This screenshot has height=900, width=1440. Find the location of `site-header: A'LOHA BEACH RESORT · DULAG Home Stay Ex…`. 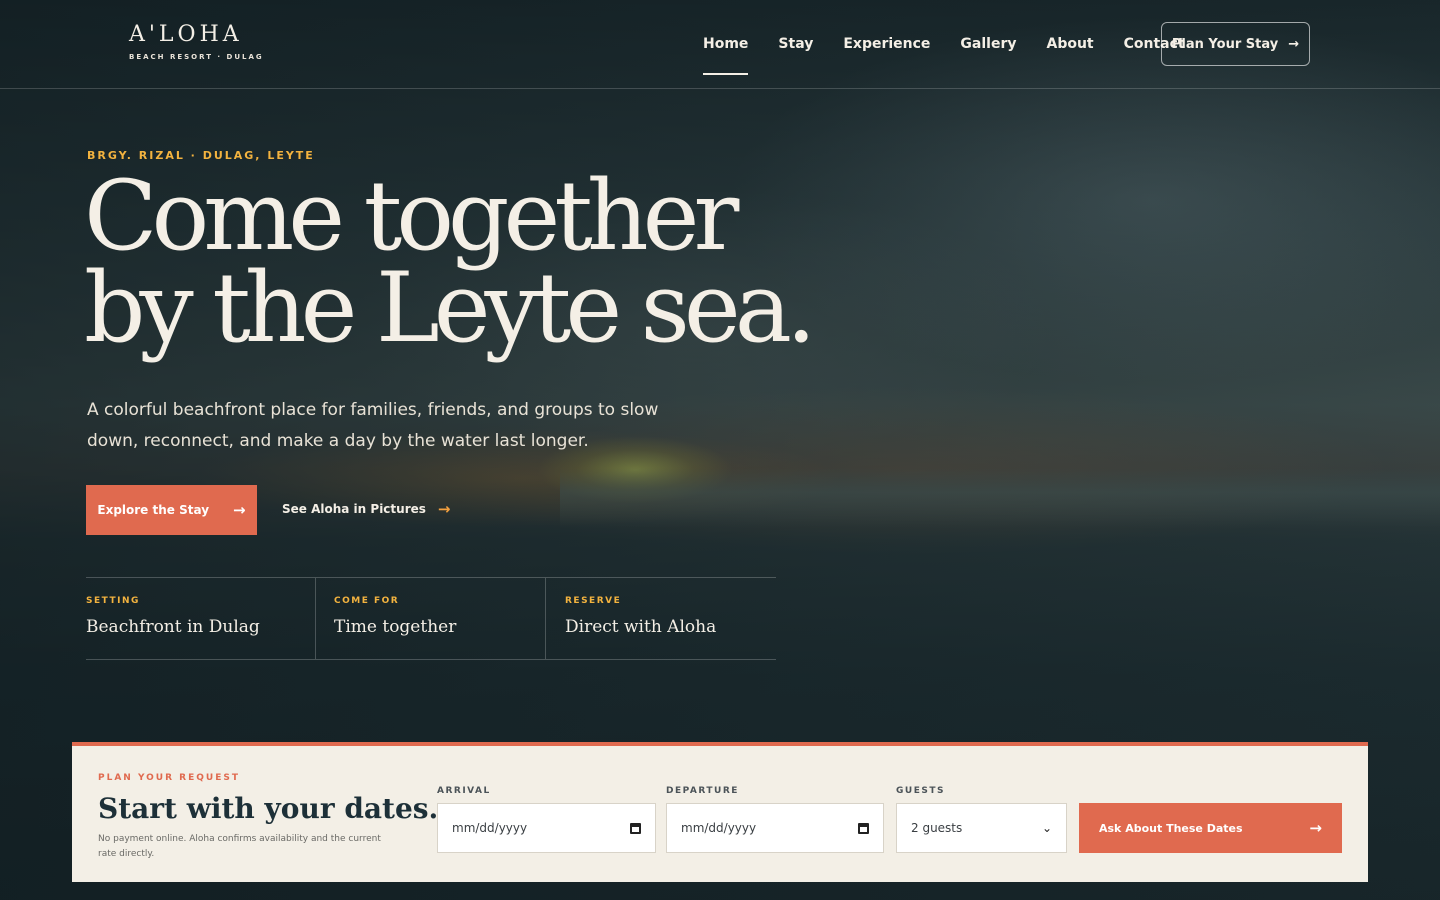

site-header: A'LOHA BEACH RESORT · DULAG Home Stay Ex… is located at coordinates (720, 44).